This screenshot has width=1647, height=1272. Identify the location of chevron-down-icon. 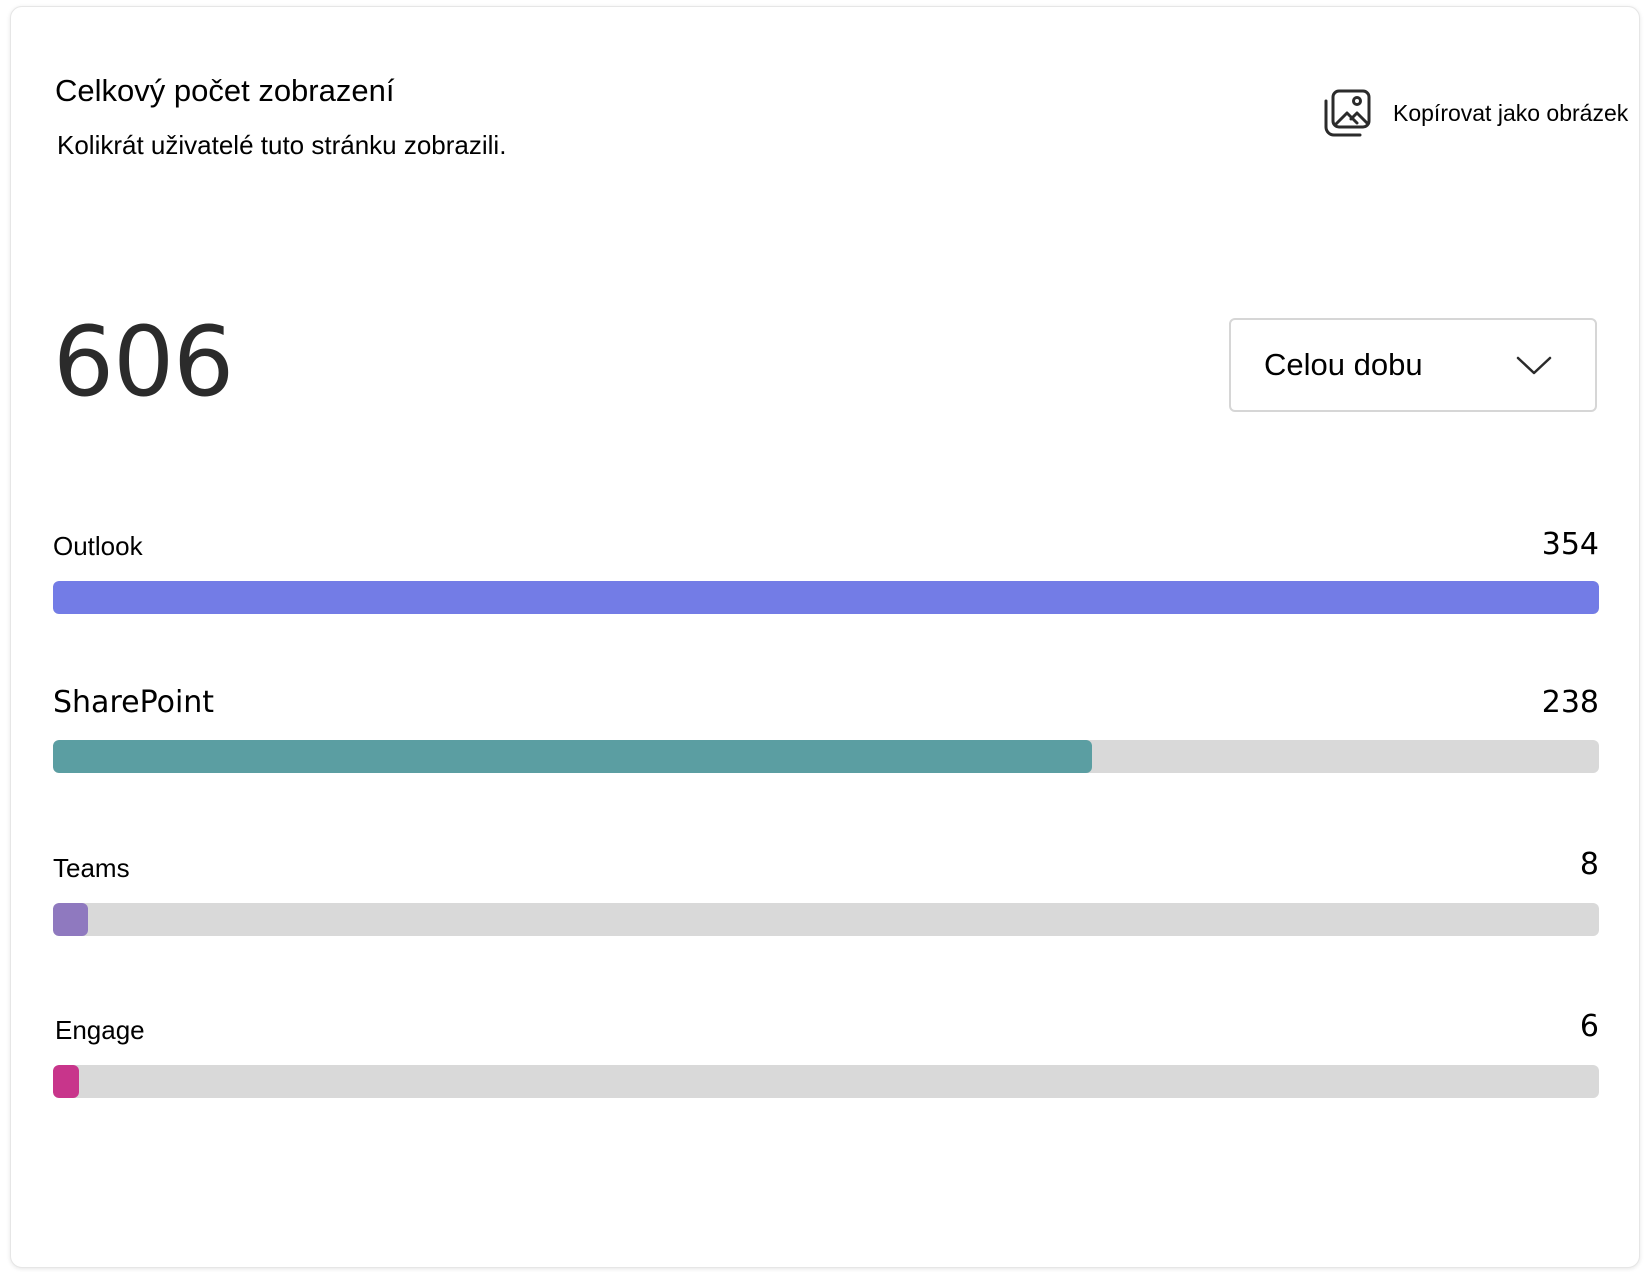
(1534, 365).